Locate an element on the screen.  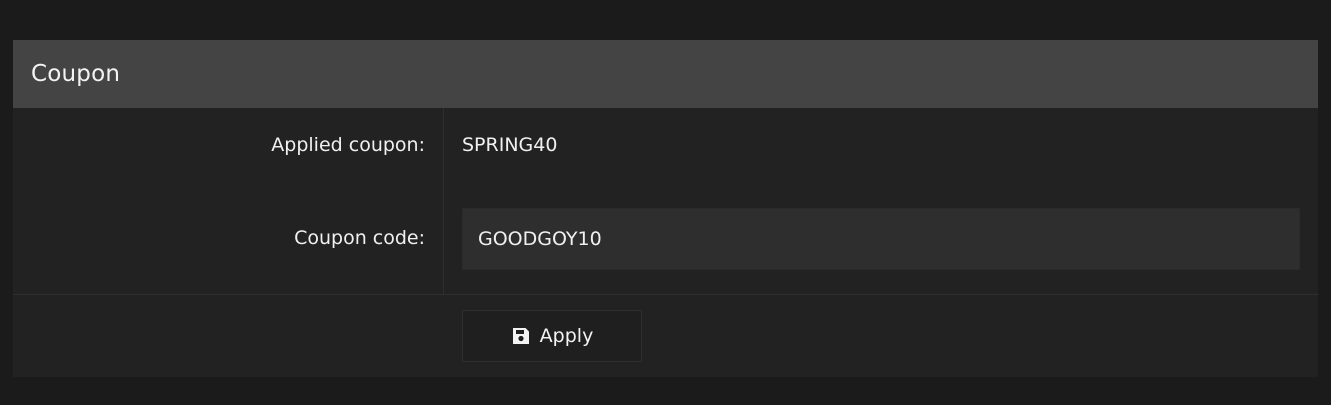
label-column-divider is located at coordinates (443, 201).